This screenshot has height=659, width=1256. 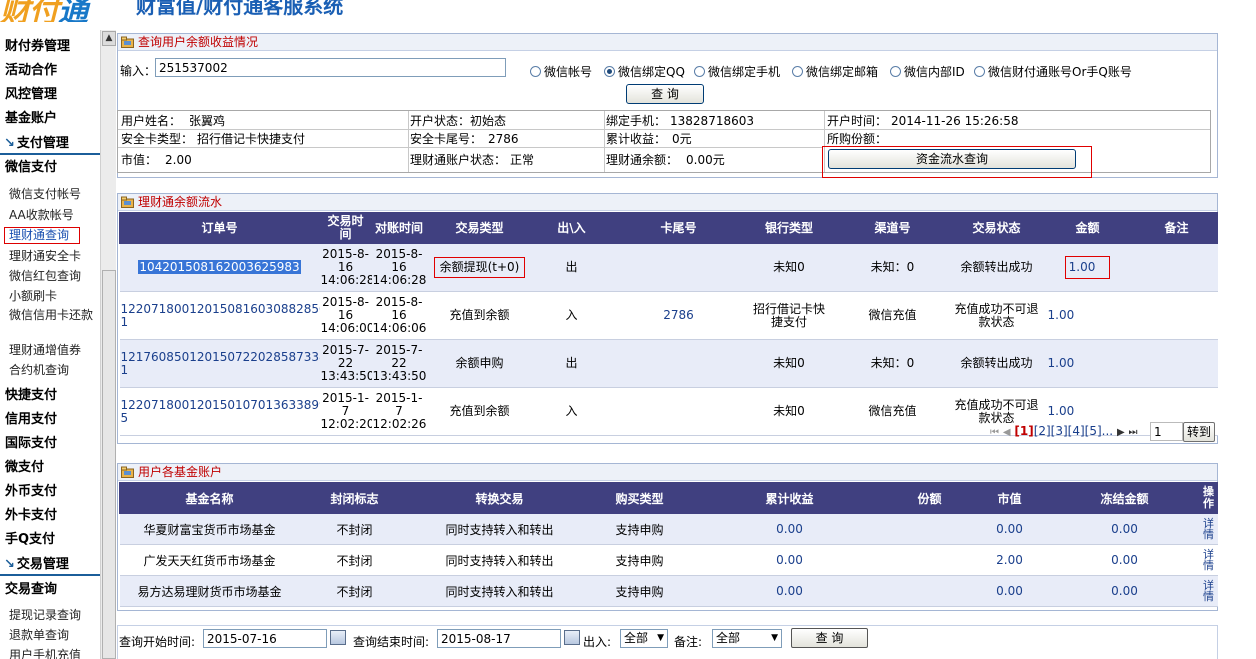 I want to click on radio-tenpay-account: 微信财付通账号Or手Q账号, so click(x=1053, y=71).